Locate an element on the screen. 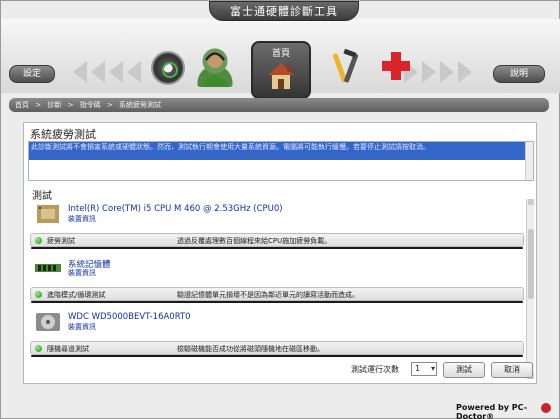  test-button: 測試 is located at coordinates (464, 370).